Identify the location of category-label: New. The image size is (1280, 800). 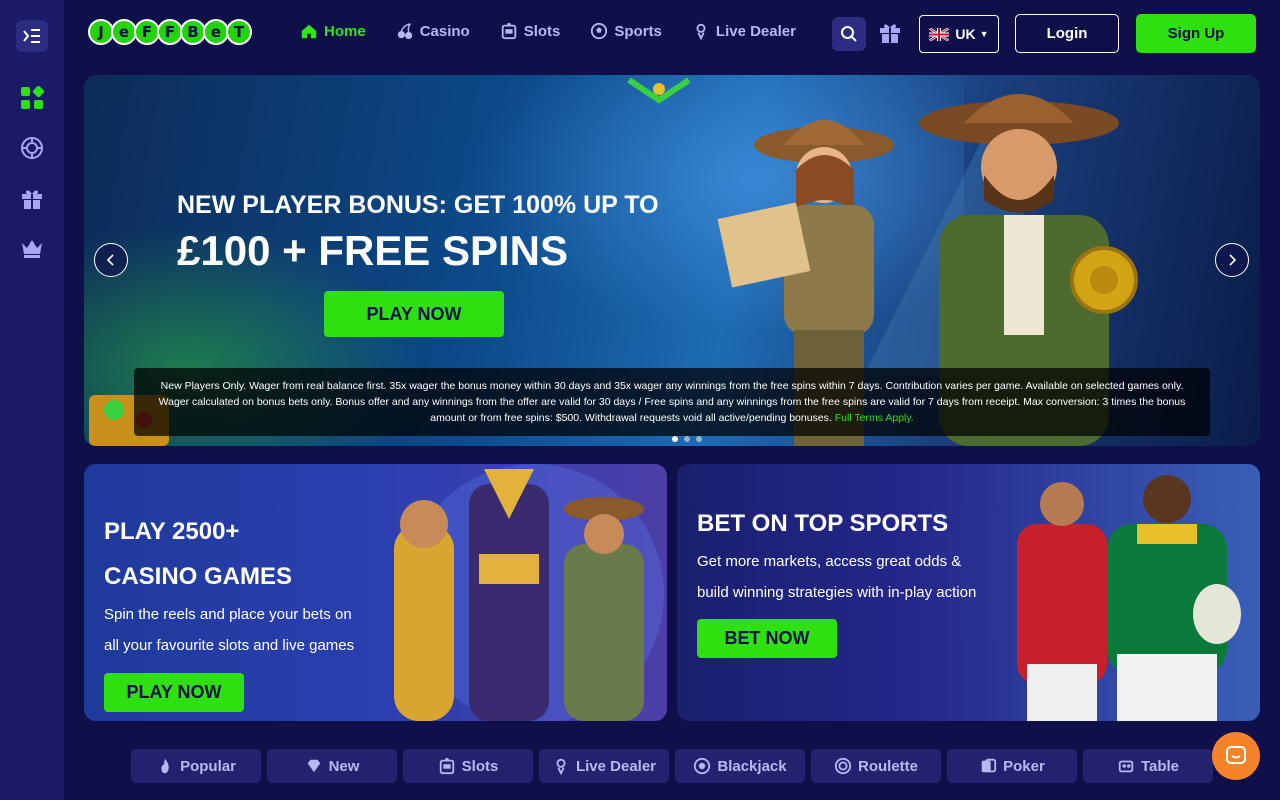
(344, 766).